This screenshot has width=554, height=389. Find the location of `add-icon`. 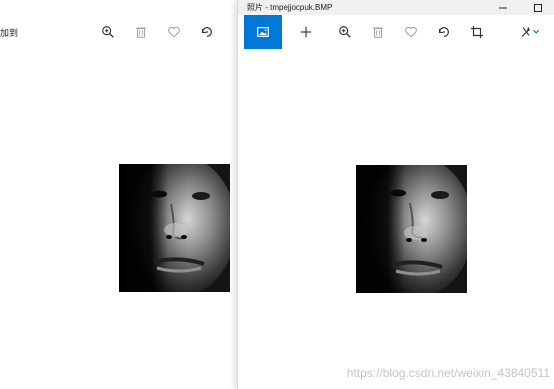

add-icon is located at coordinates (306, 32).